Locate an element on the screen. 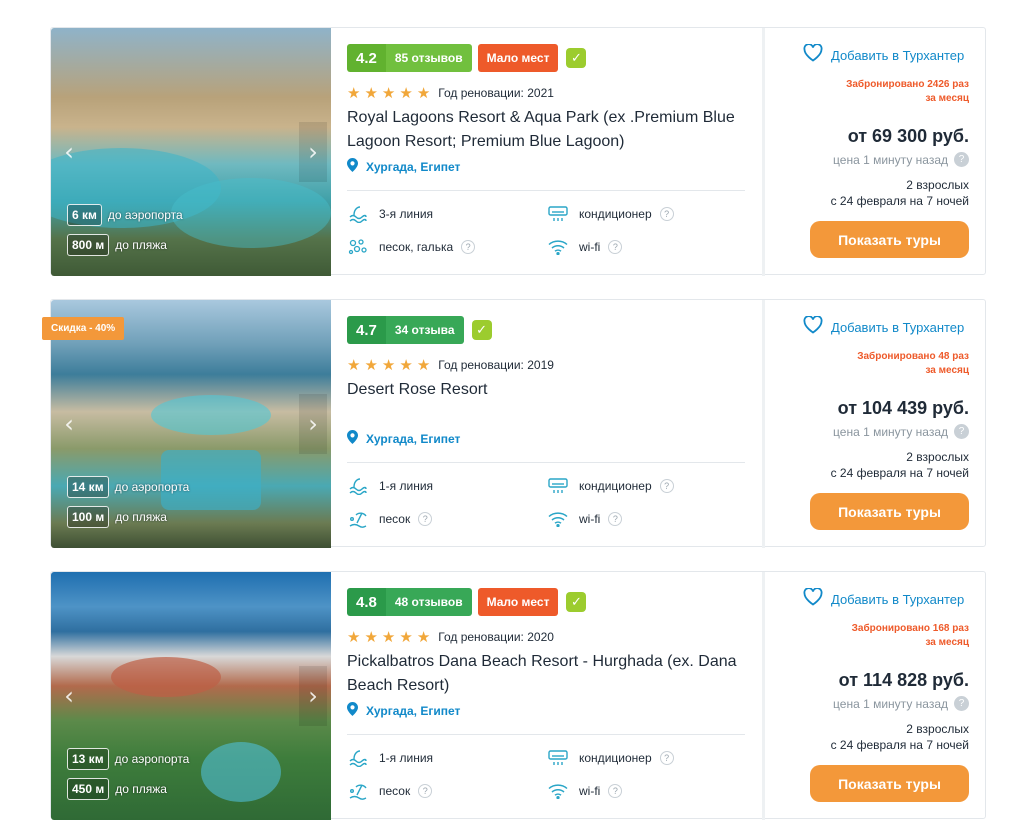 The image size is (1013, 839). sand-beach-icon is located at coordinates (358, 791).